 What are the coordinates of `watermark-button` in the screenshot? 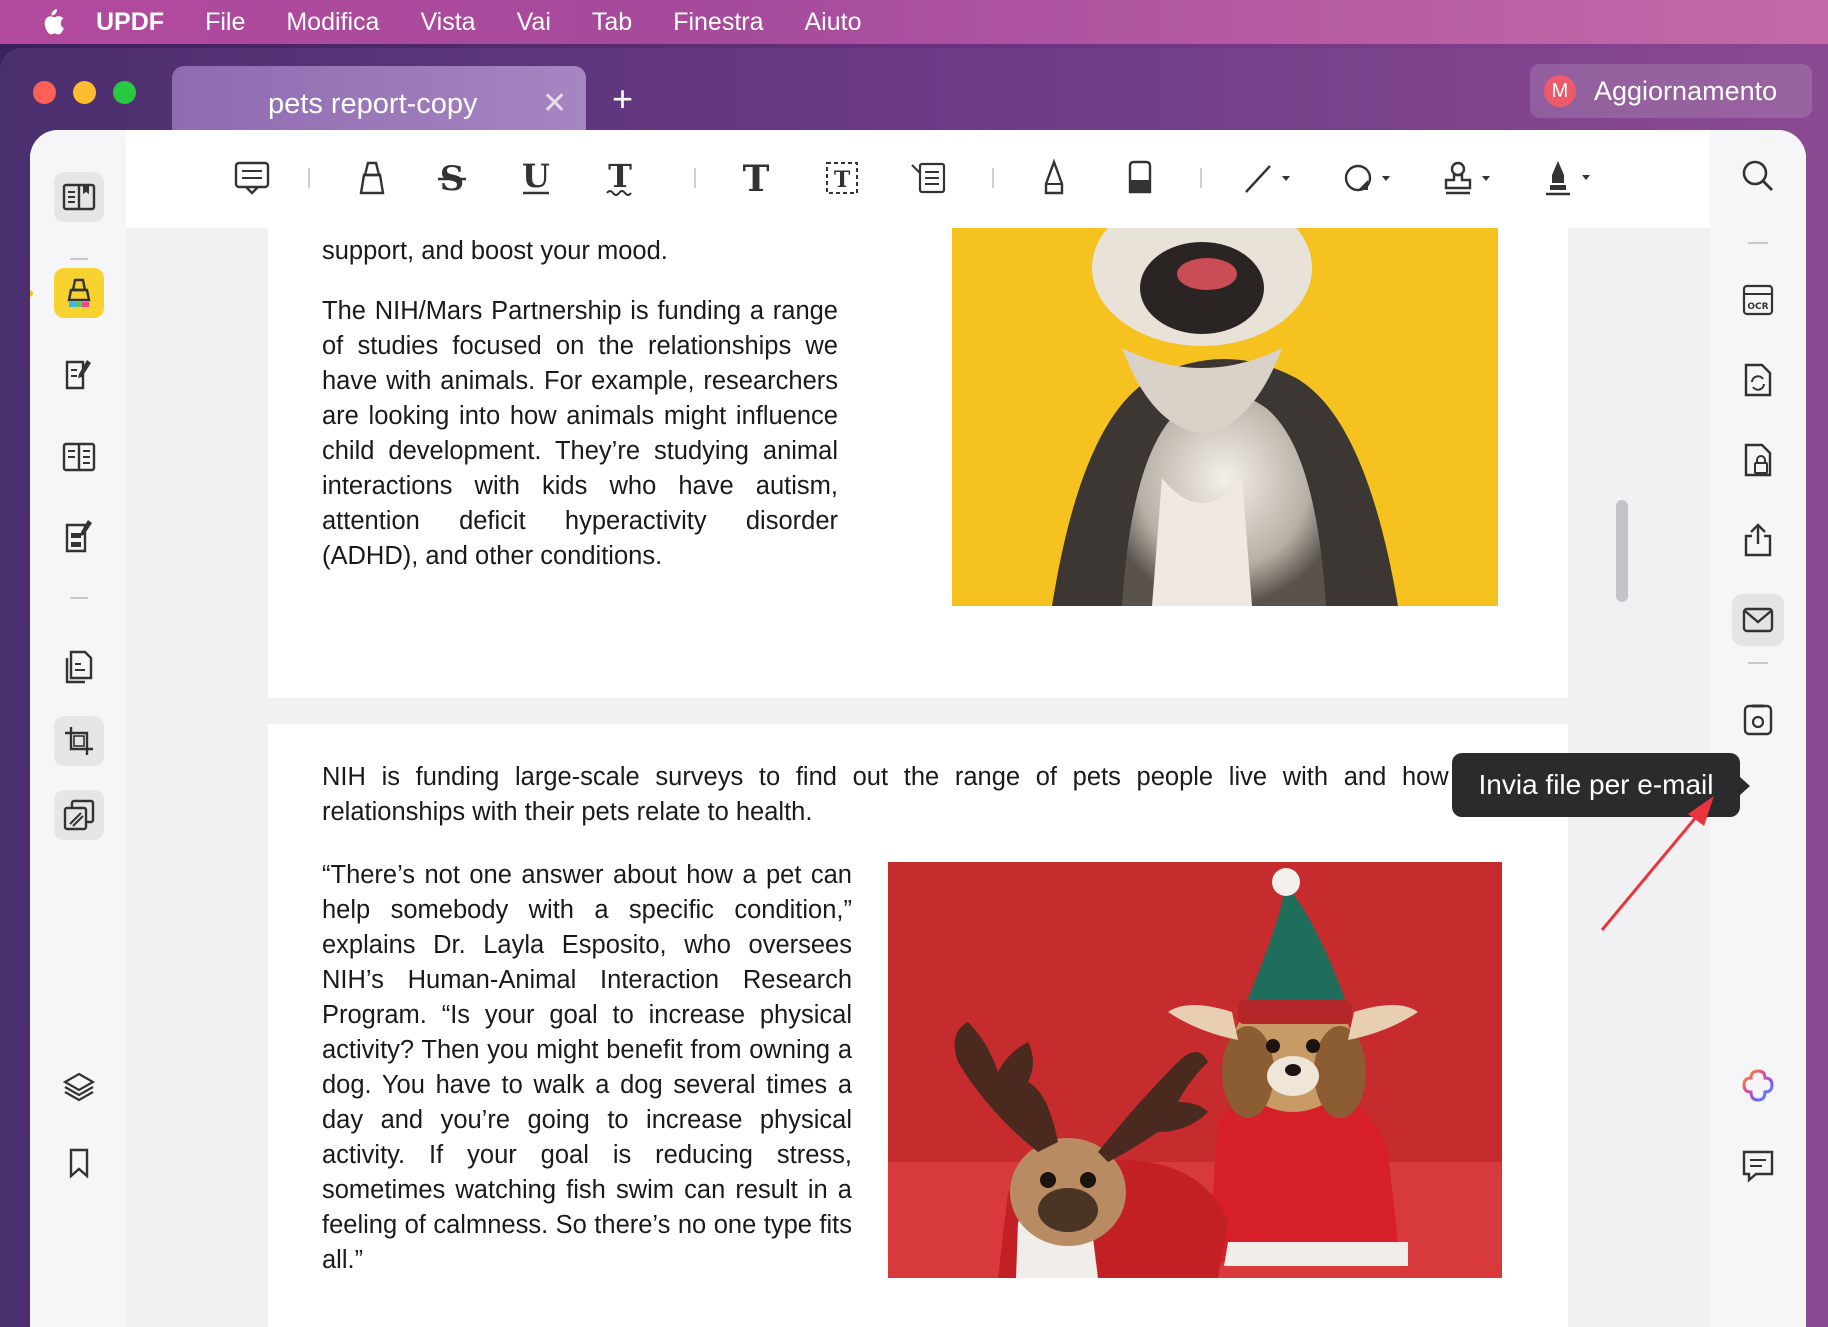 It's located at (79, 815).